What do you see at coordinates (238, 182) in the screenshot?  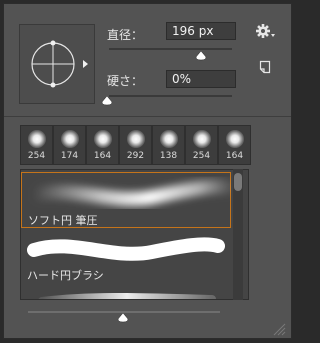 I see `scrollbar-thumb` at bounding box center [238, 182].